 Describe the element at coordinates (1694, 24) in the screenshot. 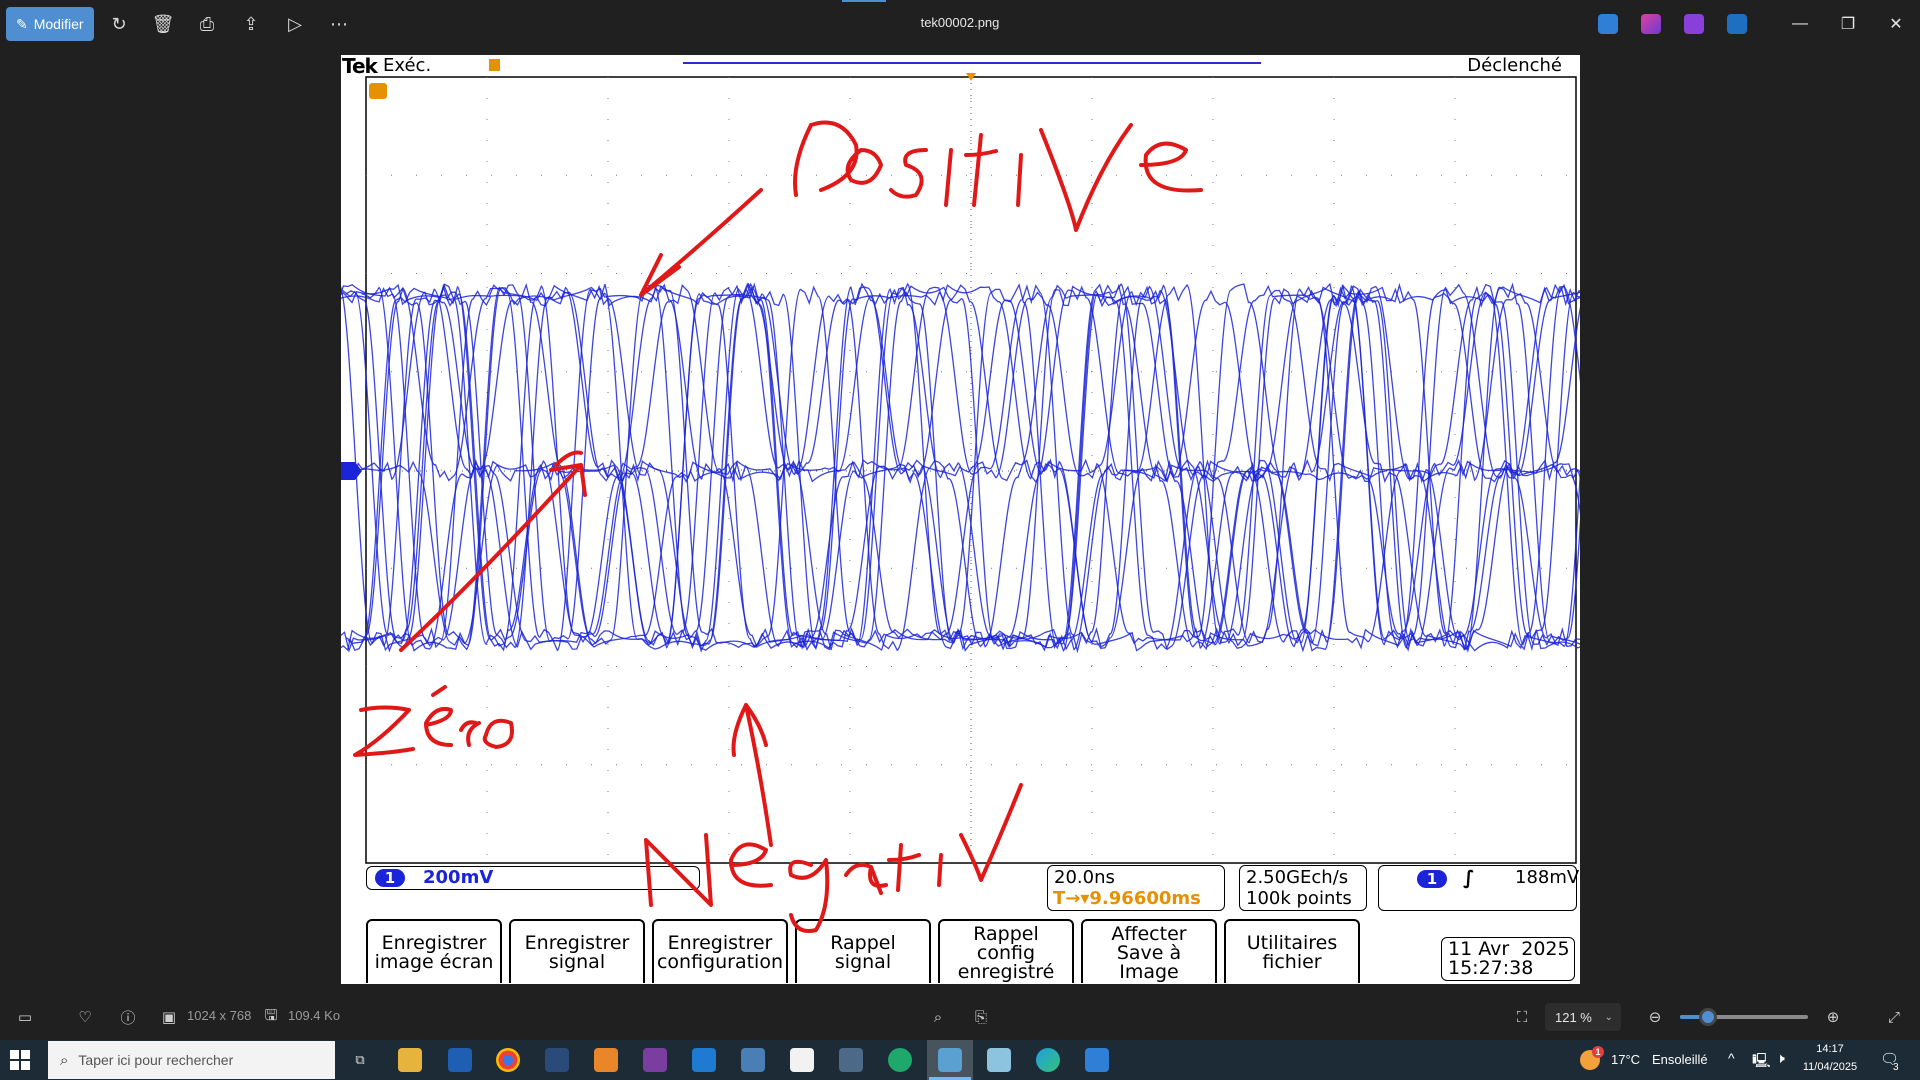

I see `clipchamp-icon` at that location.